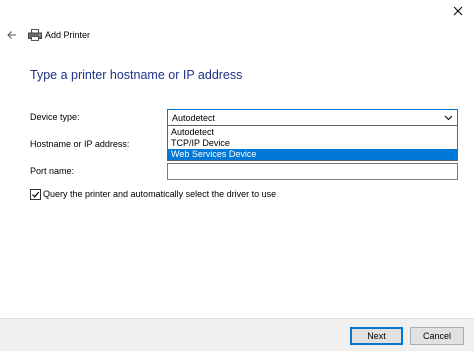 This screenshot has width=474, height=351. Describe the element at coordinates (376, 336) in the screenshot. I see `next-button: Next` at that location.